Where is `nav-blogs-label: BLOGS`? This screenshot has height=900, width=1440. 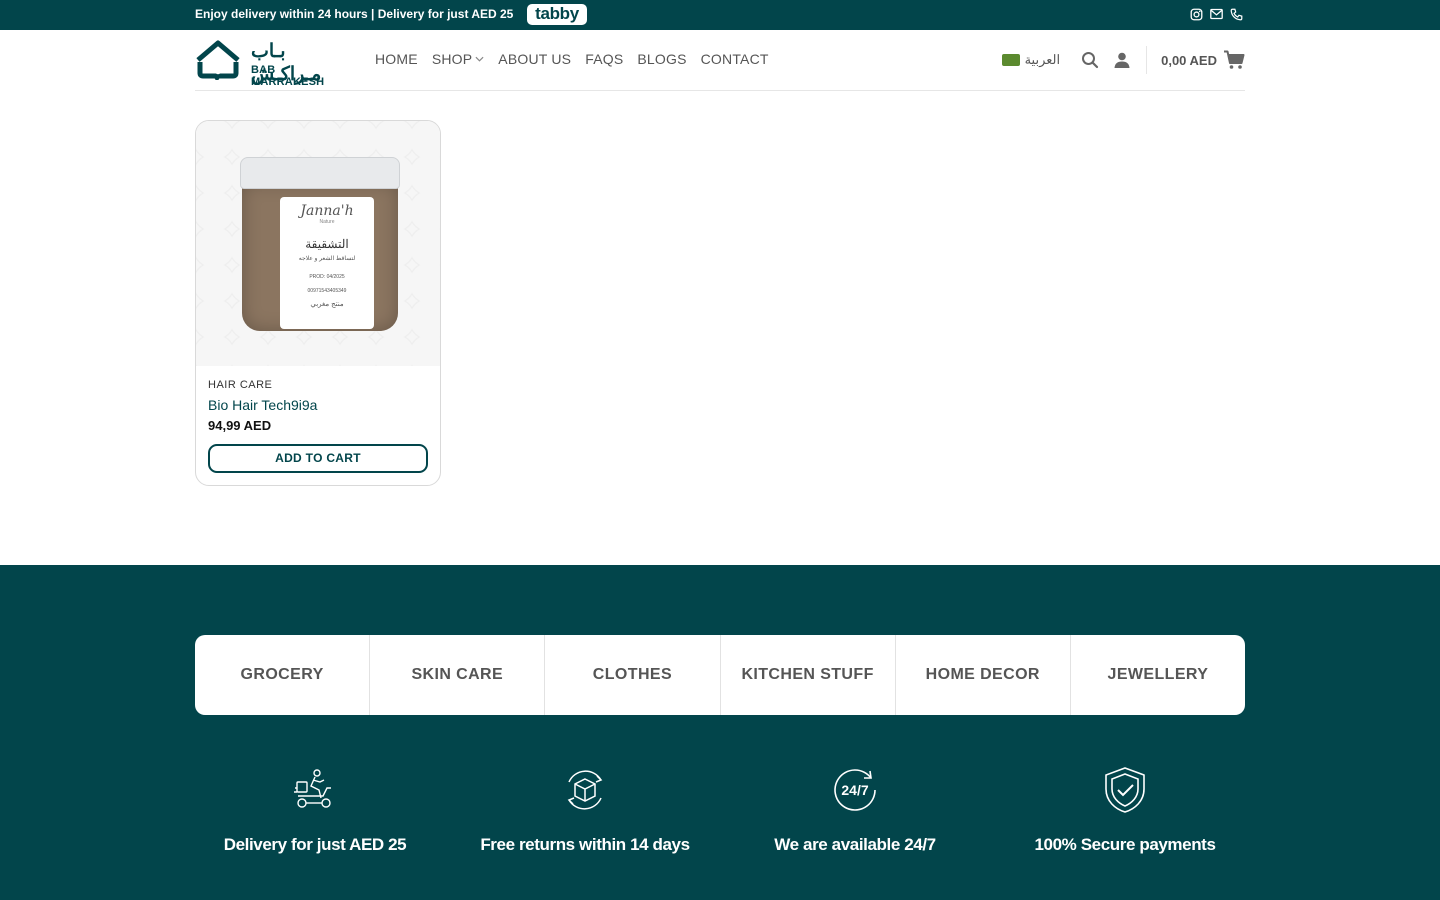
nav-blogs-label: BLOGS is located at coordinates (662, 59).